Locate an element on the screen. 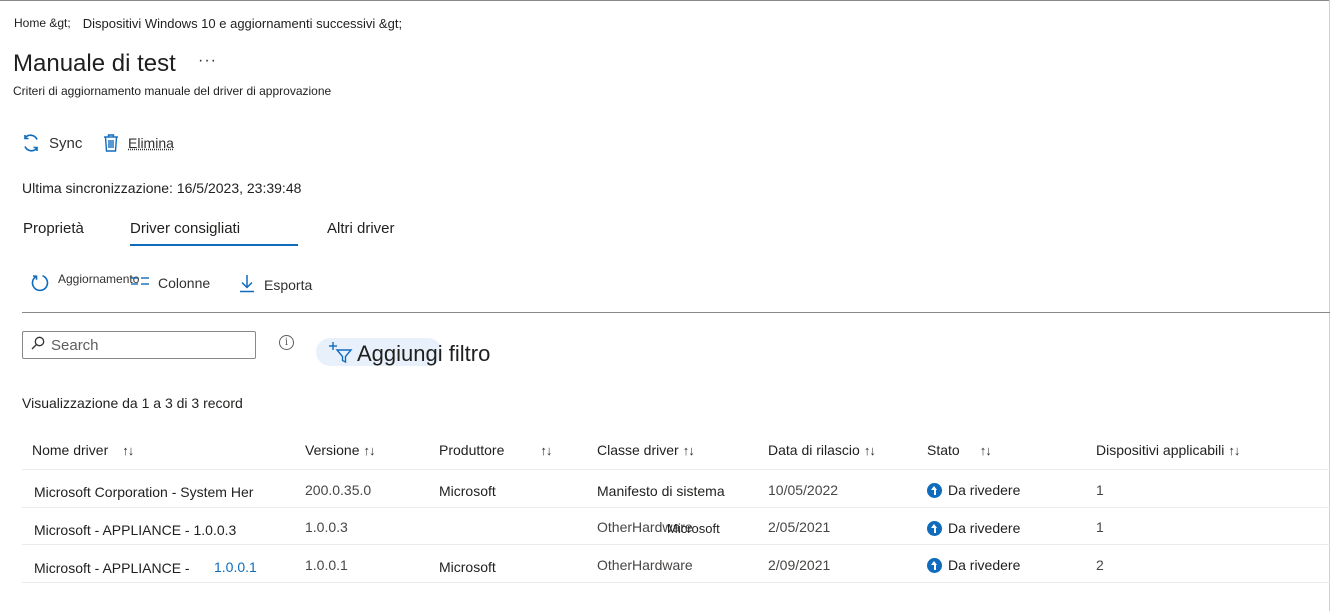 This screenshot has width=1330, height=611. add-filter-button: Aggiungi filtro is located at coordinates (403, 352).